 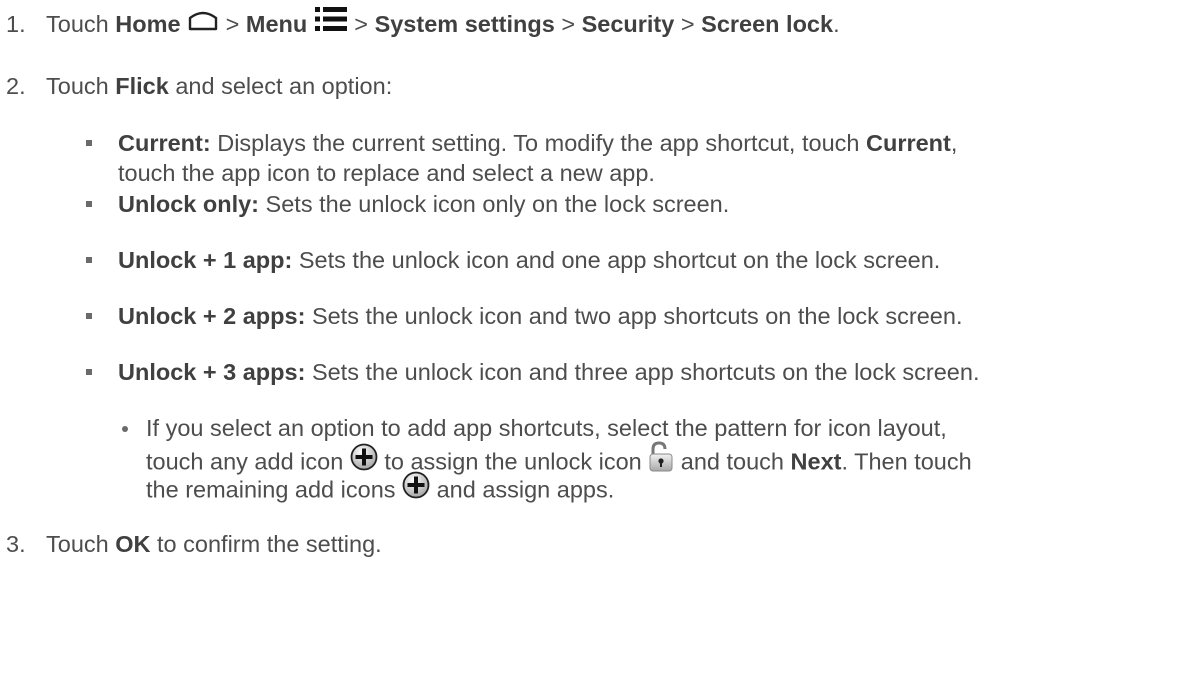 I want to click on option-term: Unlock + 3 apps:, so click(x=212, y=372).